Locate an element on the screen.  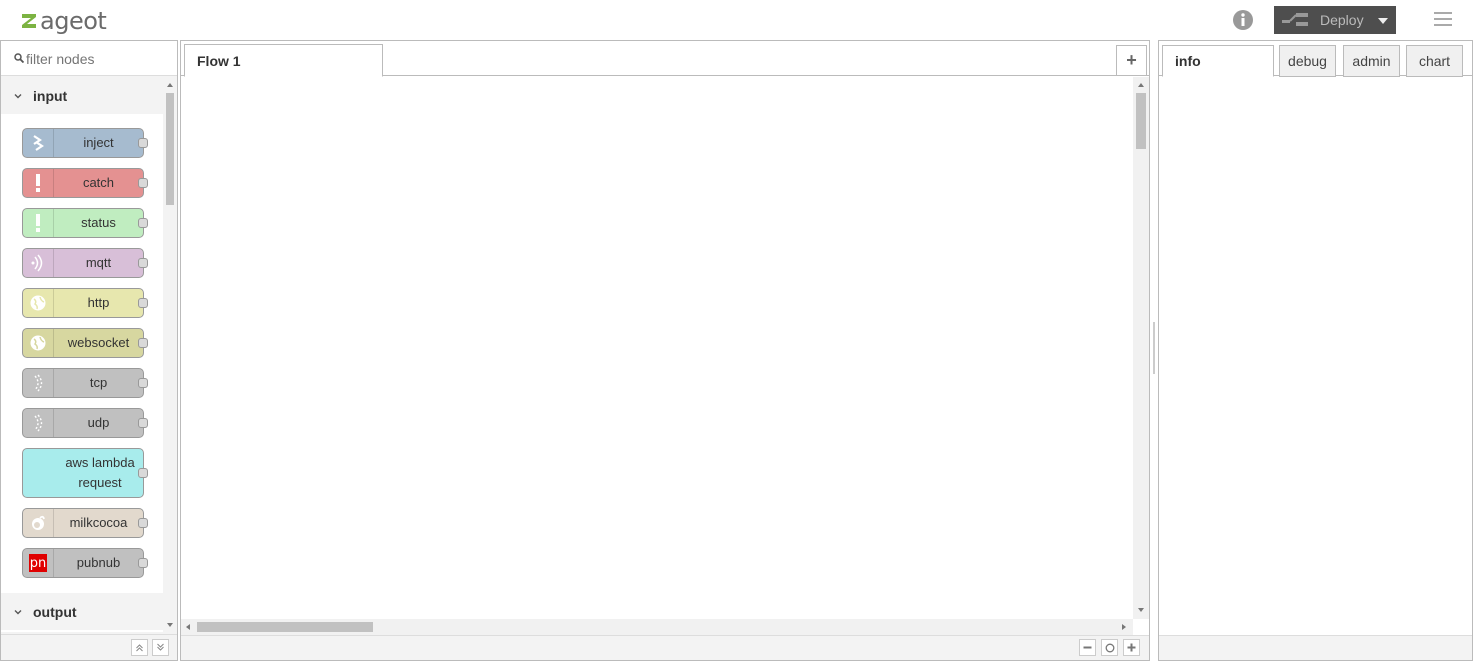
palette-node-udp: udp is located at coordinates (85, 423).